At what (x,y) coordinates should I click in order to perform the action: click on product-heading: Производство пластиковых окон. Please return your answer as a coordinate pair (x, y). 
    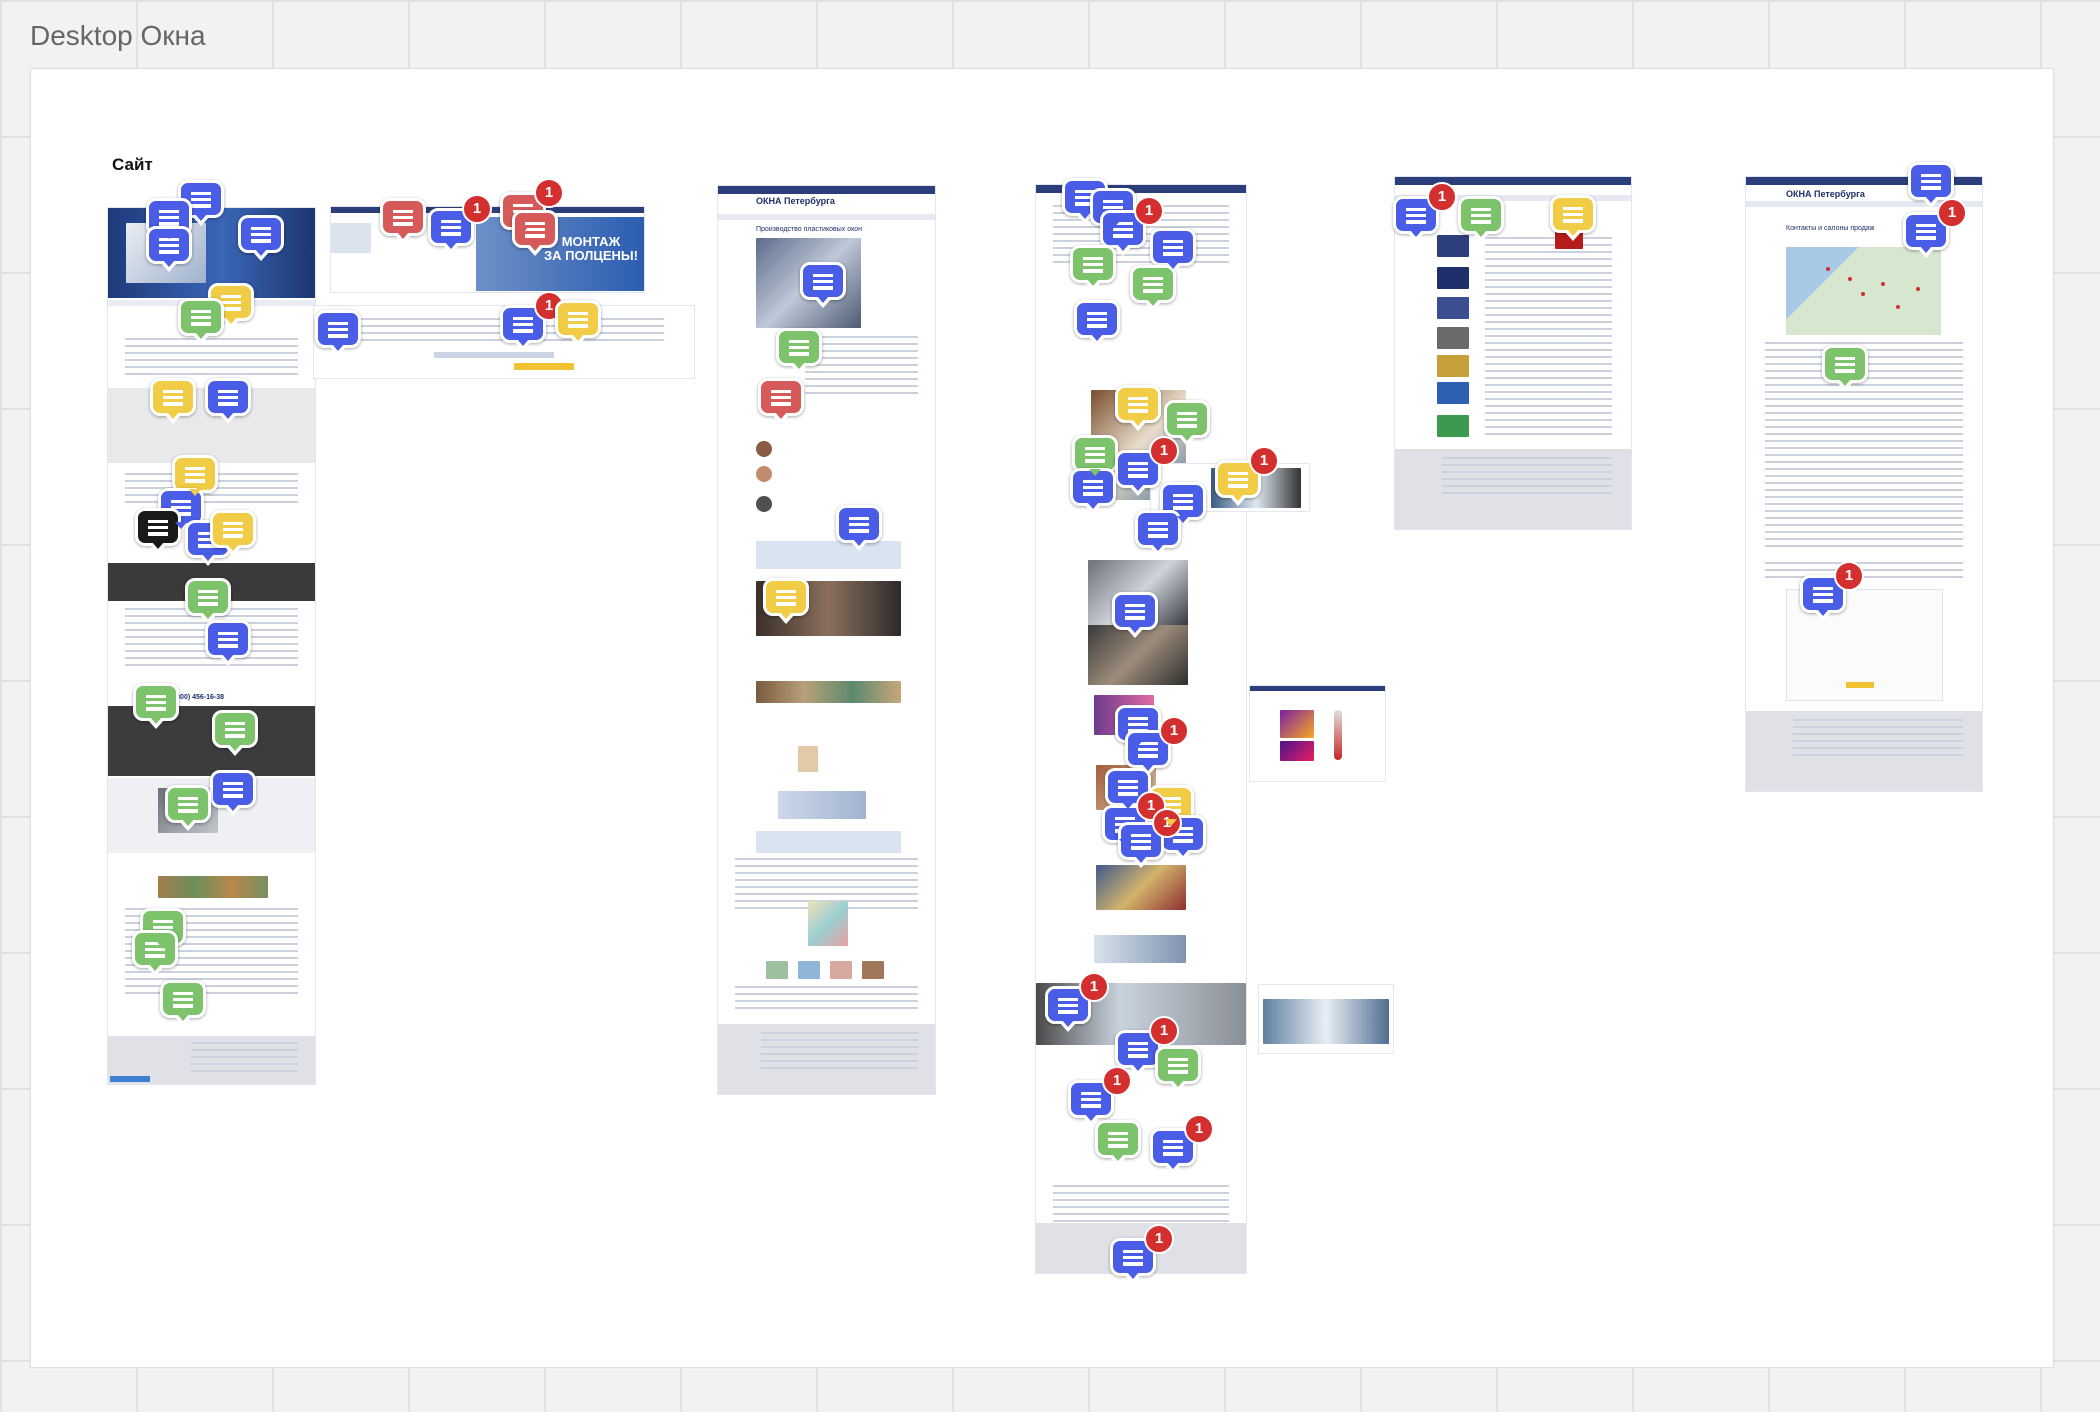
    Looking at the image, I should click on (809, 229).